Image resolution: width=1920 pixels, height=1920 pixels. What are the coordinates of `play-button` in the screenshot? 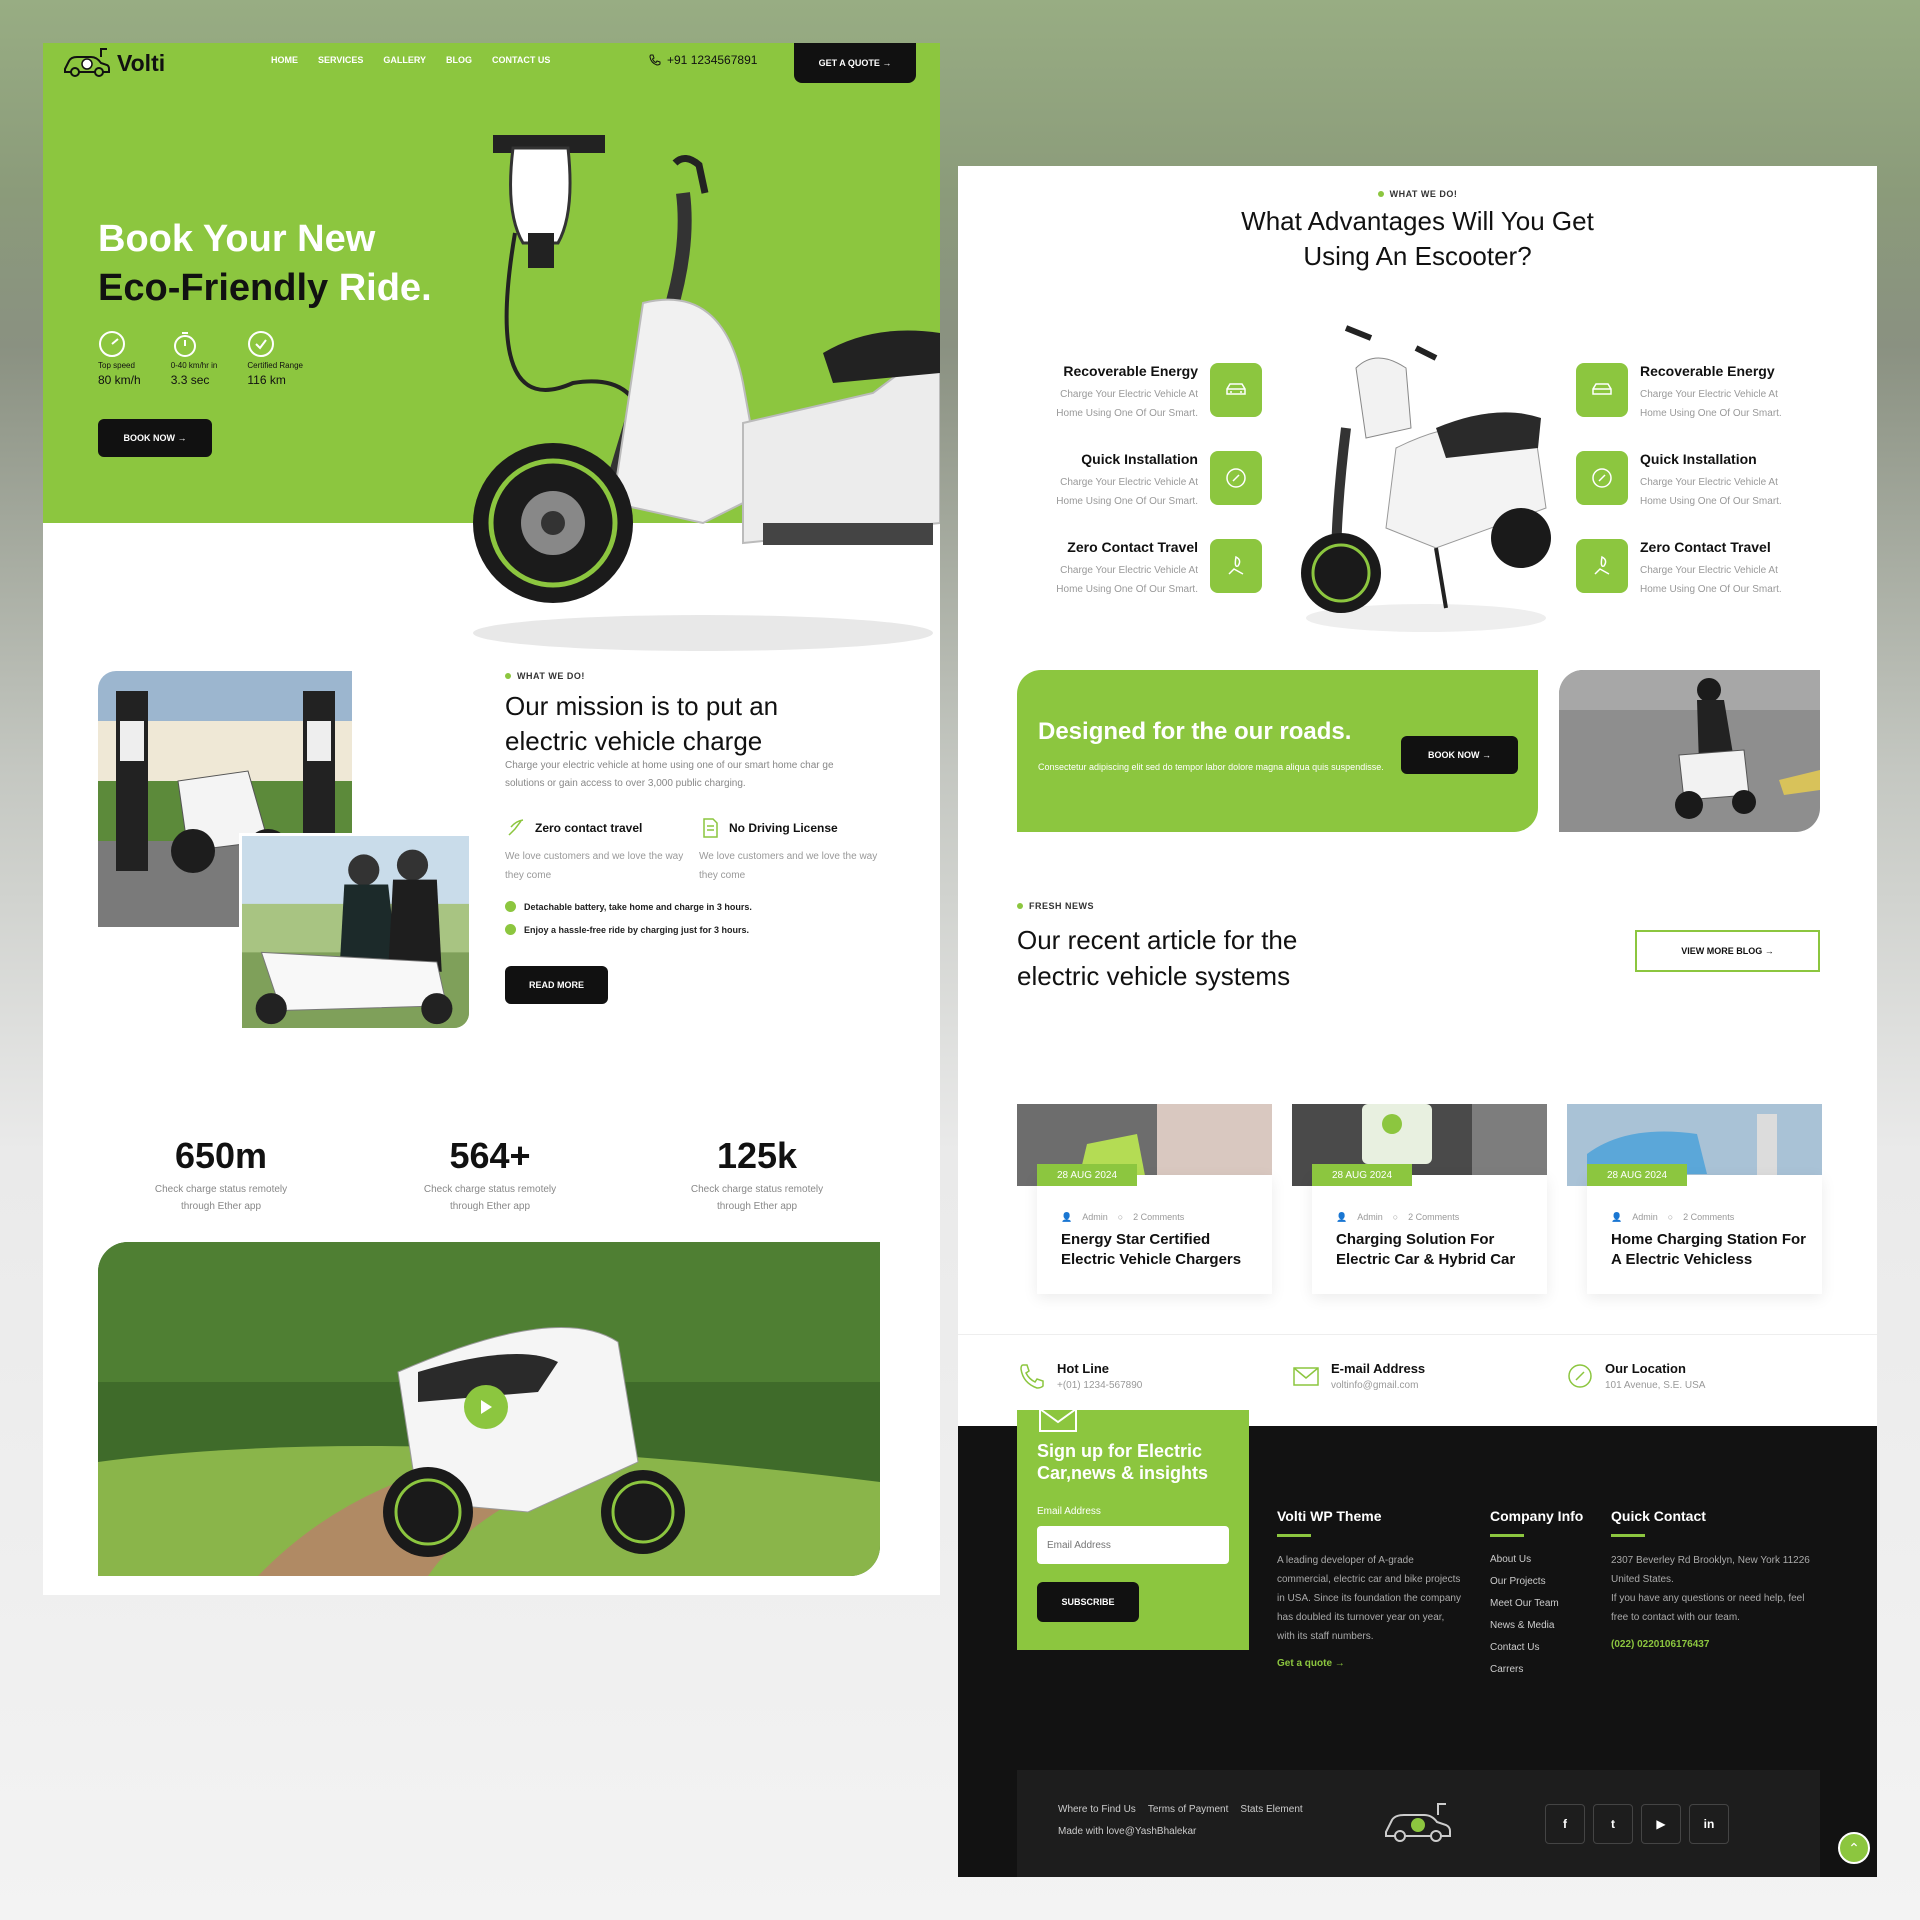 It's located at (486, 1407).